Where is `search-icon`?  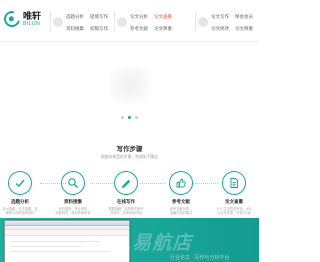
search-icon is located at coordinates (73, 183).